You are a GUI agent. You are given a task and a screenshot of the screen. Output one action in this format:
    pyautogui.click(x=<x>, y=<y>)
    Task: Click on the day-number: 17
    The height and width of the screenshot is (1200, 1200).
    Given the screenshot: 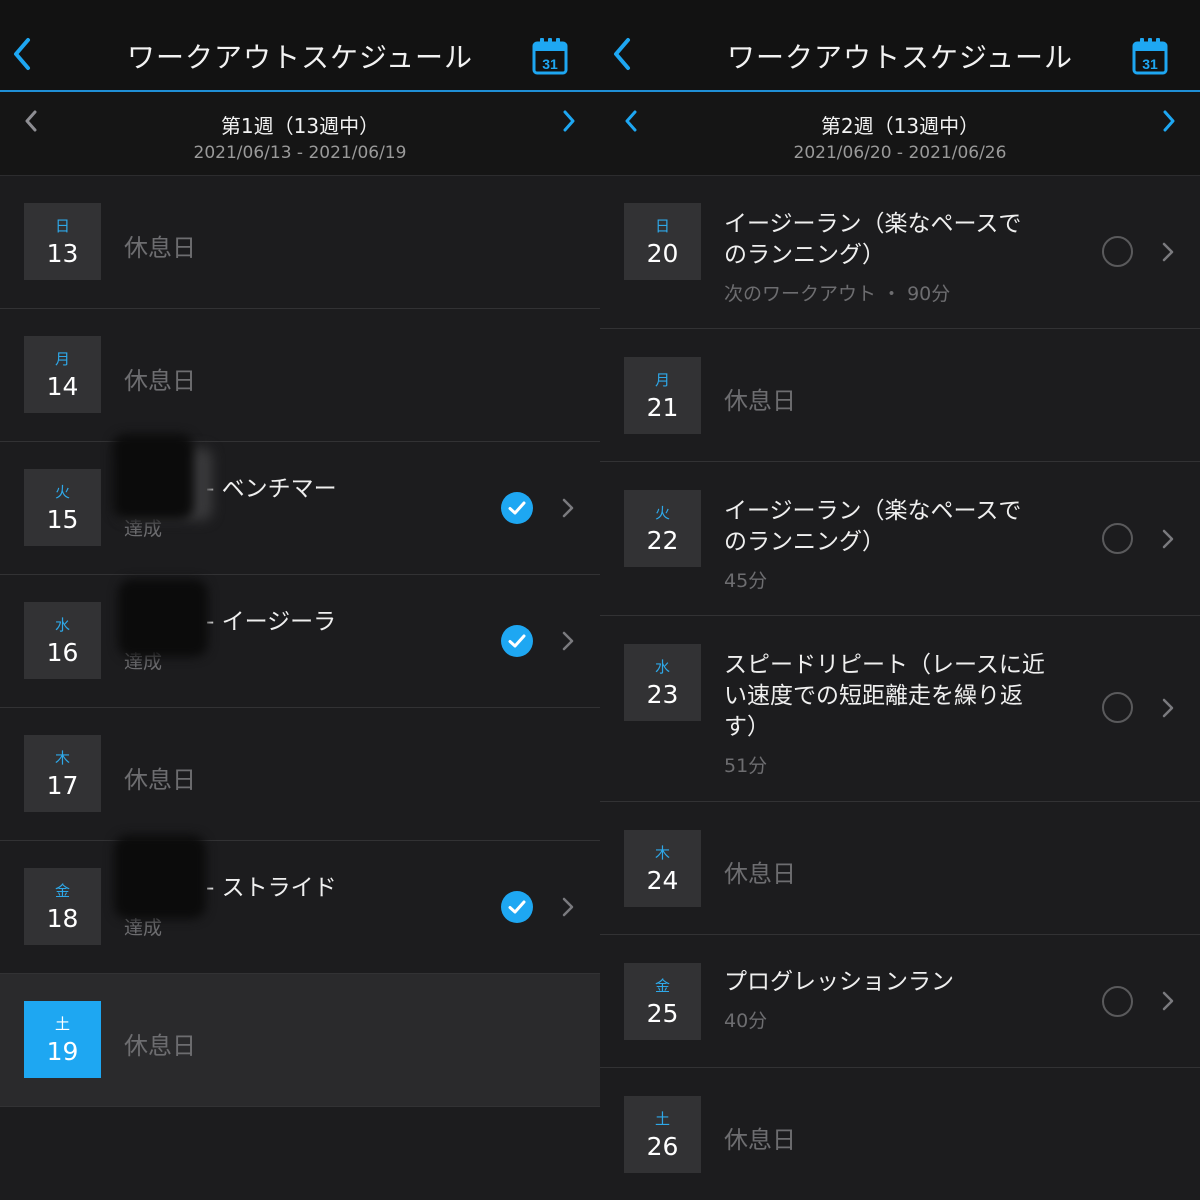 What is the action you would take?
    pyautogui.click(x=62, y=785)
    